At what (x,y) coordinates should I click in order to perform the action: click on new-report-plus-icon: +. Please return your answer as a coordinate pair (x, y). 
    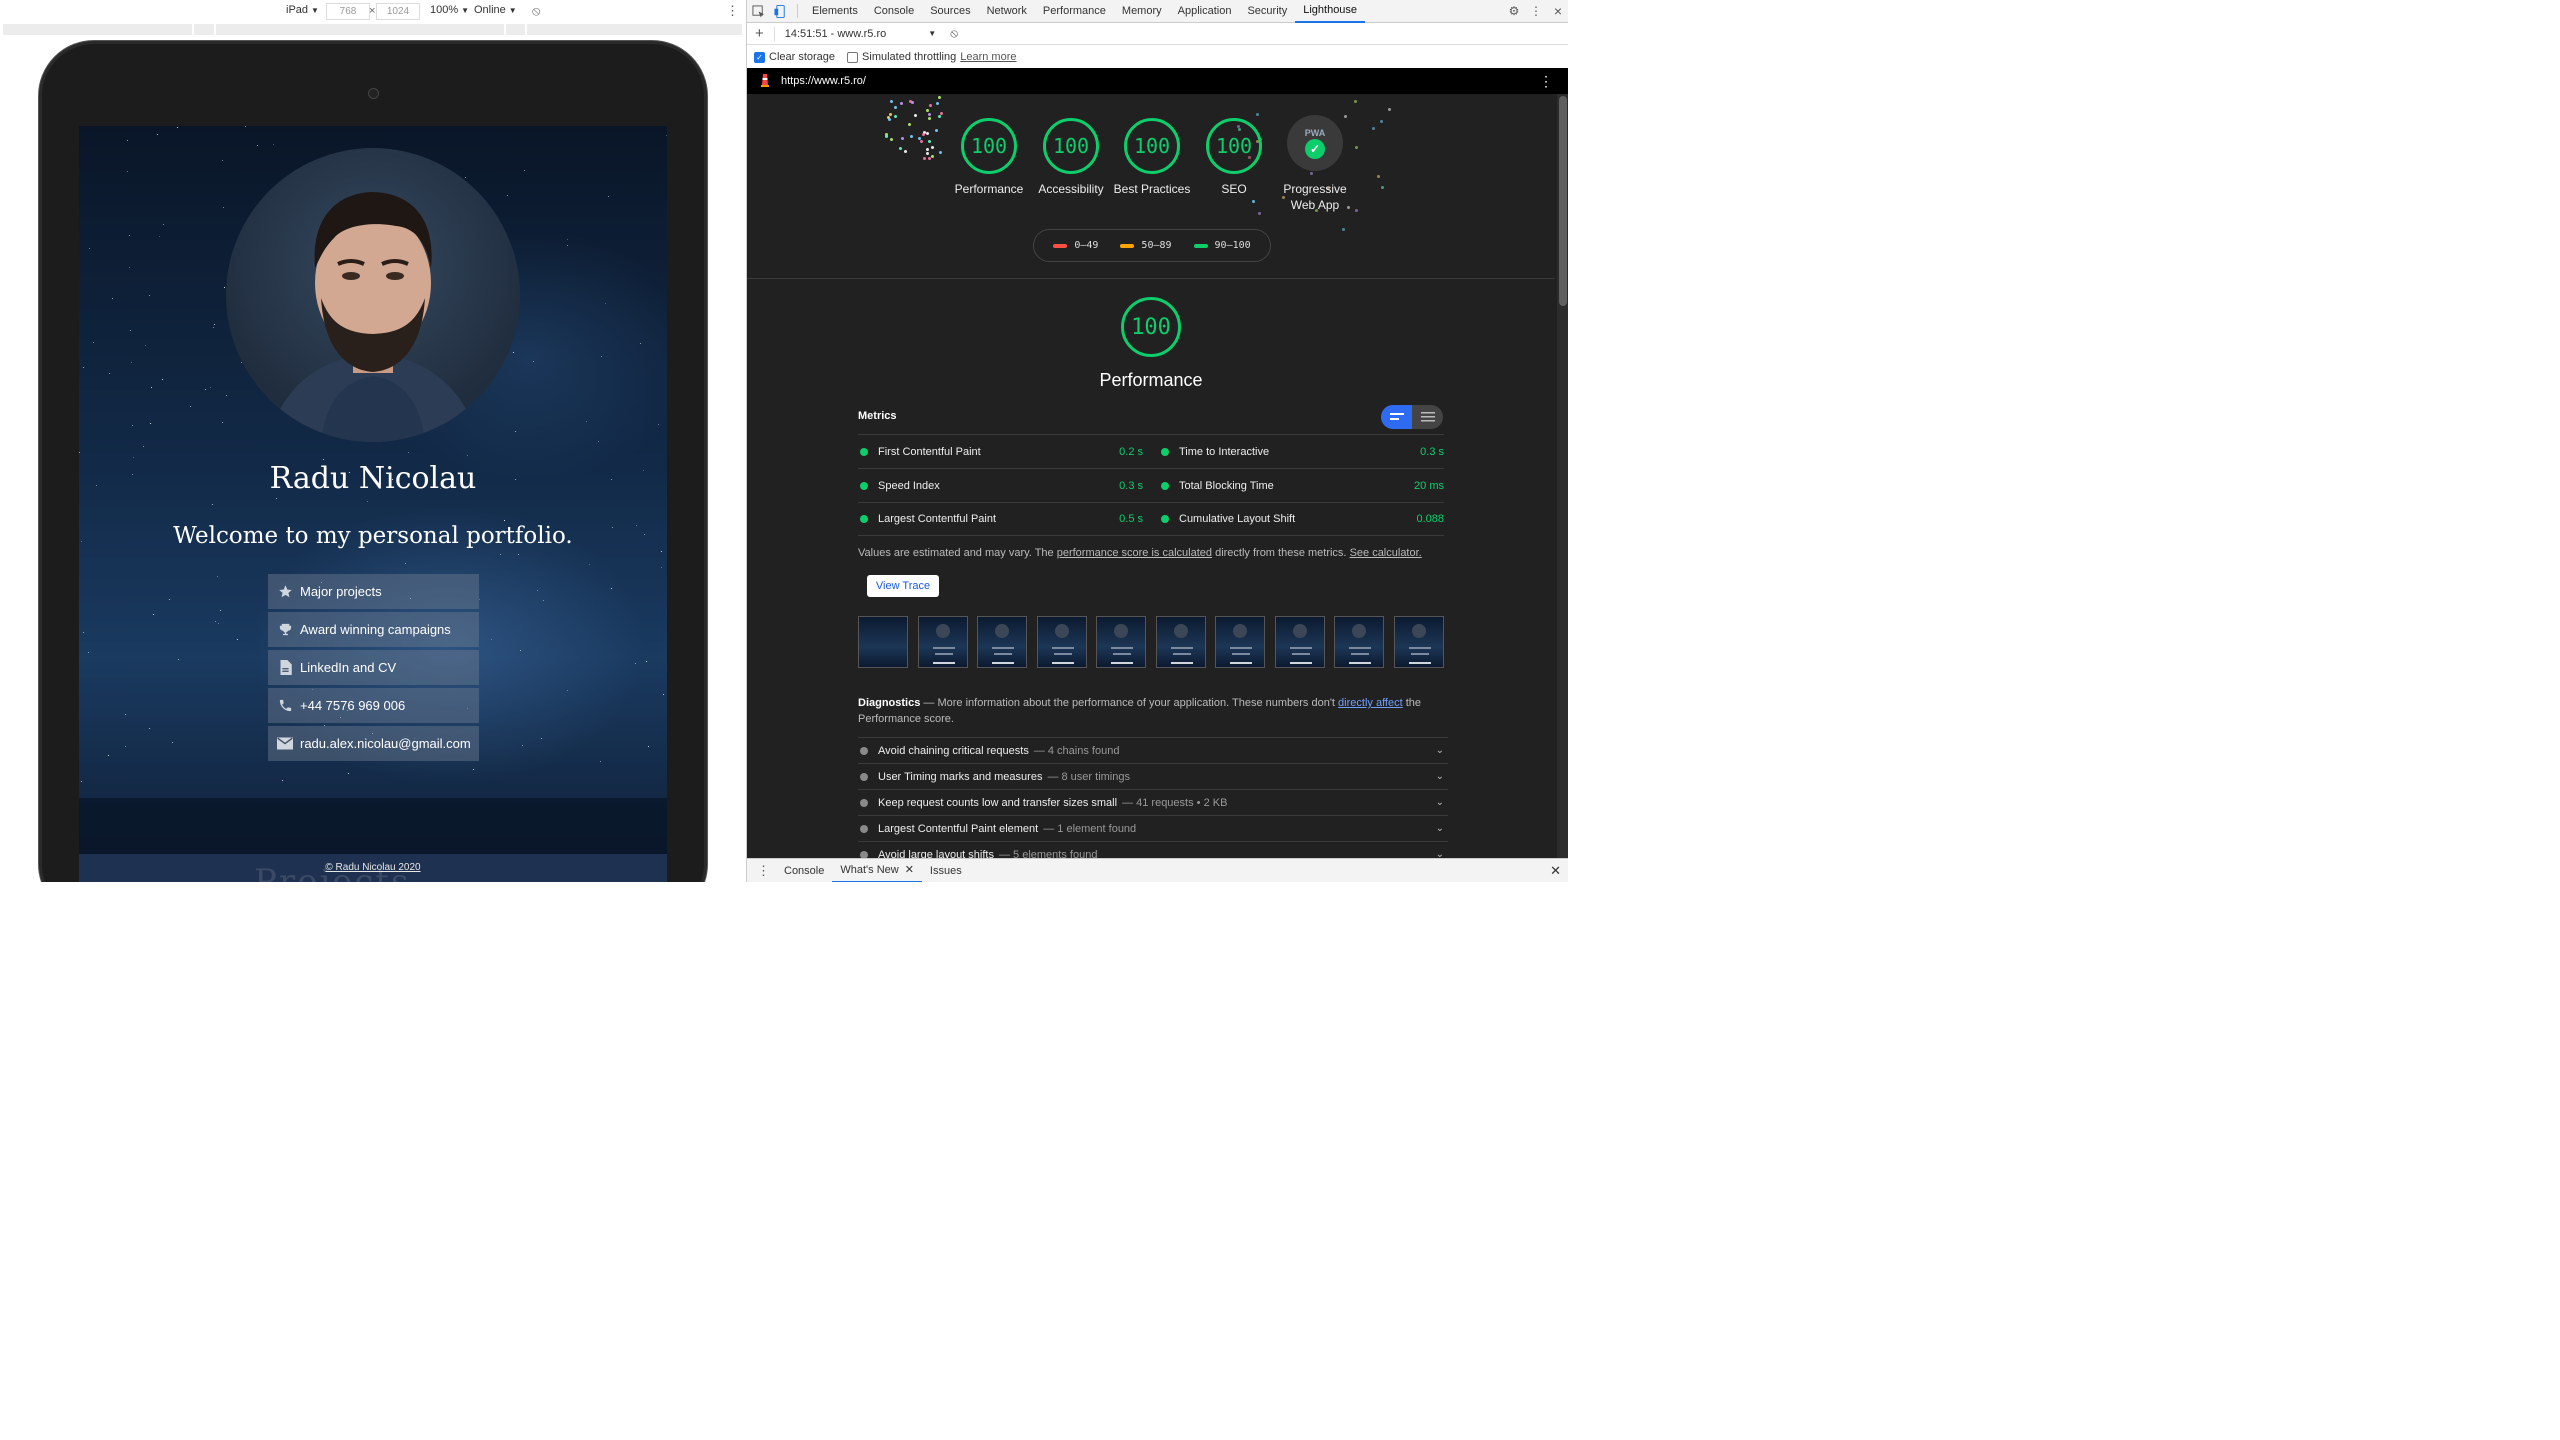
    Looking at the image, I should click on (759, 33).